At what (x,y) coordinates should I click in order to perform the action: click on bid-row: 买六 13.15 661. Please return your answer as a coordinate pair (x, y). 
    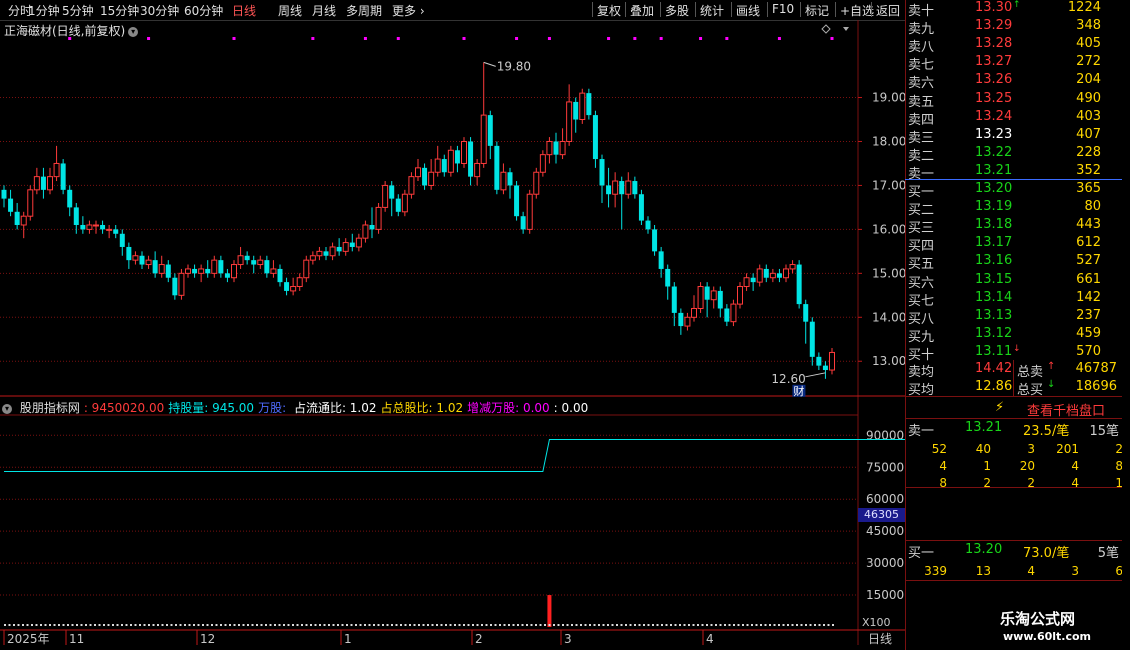
    Looking at the image, I should click on (1015, 281).